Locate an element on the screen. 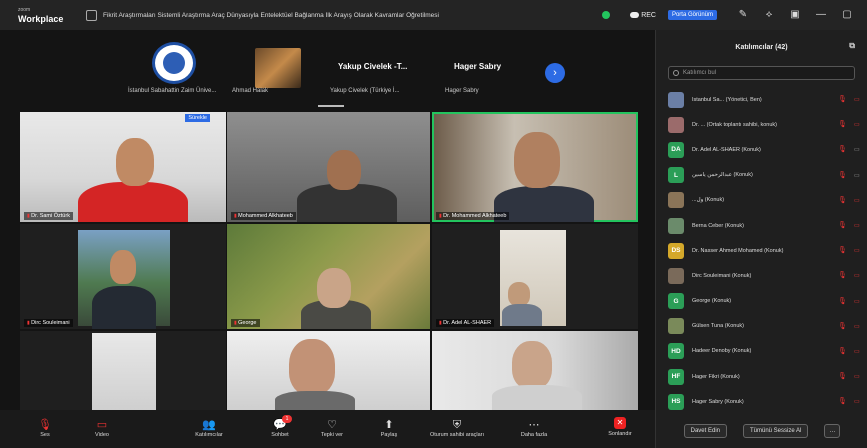  participant-row: Dr. ... (Ortak toplantı sahibi, konuk) 🎙 ▭ is located at coordinates (767, 124).